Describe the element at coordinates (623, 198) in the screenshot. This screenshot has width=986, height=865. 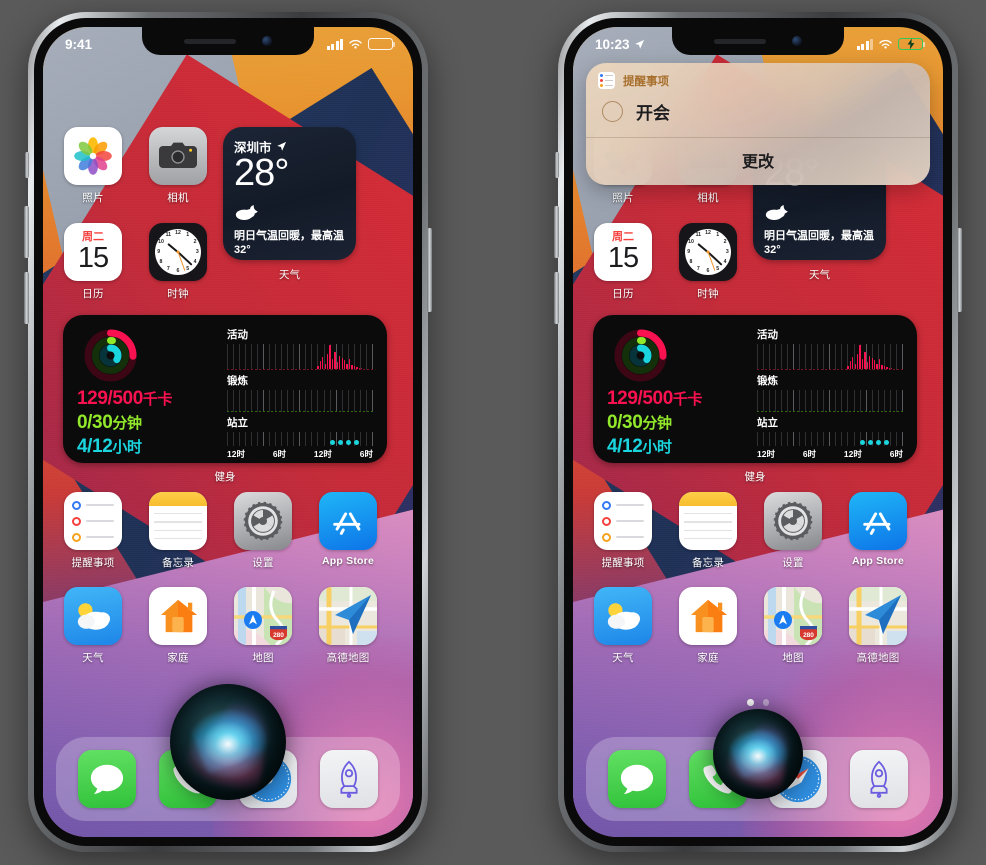
I see `app-label: 照片` at that location.